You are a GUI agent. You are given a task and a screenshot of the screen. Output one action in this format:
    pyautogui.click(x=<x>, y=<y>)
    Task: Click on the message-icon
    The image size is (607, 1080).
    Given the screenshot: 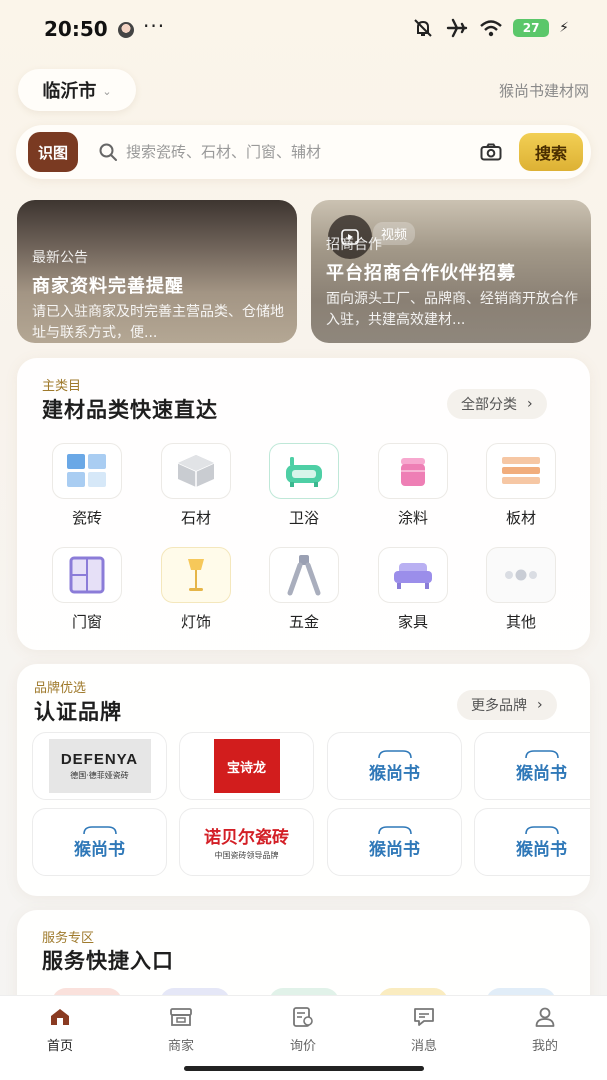 What is the action you would take?
    pyautogui.click(x=424, y=1017)
    